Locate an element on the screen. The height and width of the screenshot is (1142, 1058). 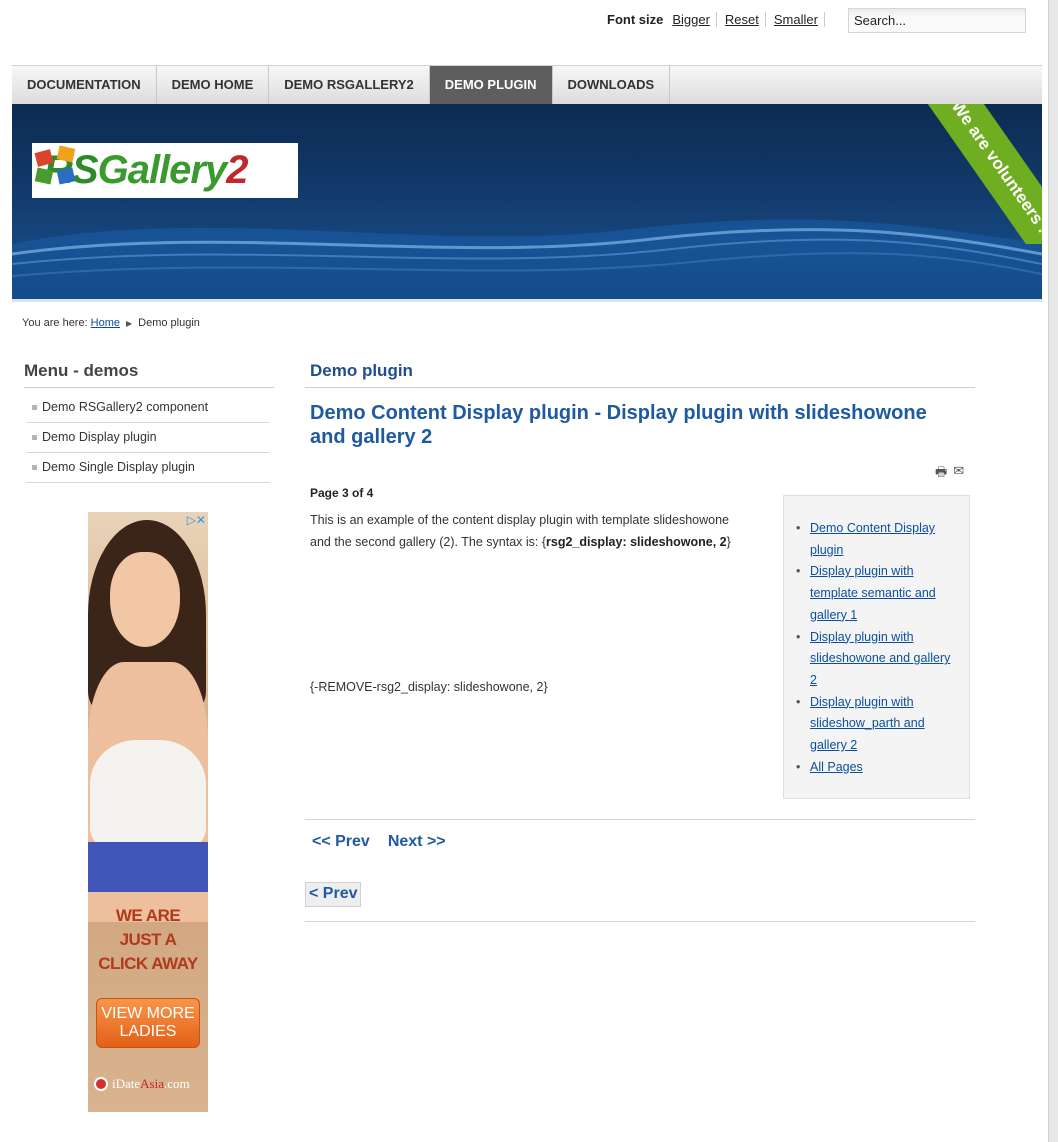
banner-waves is located at coordinates (527, 259).